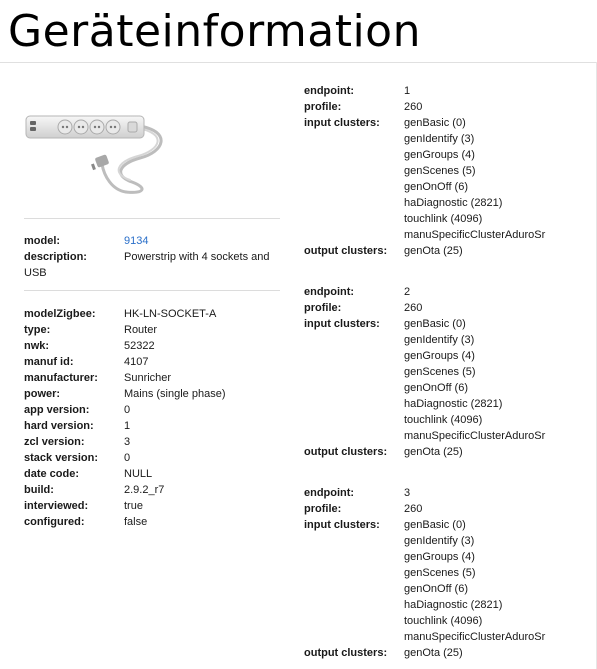 The width and height of the screenshot is (597, 669). What do you see at coordinates (37, 330) in the screenshot?
I see `detail-label: type:` at bounding box center [37, 330].